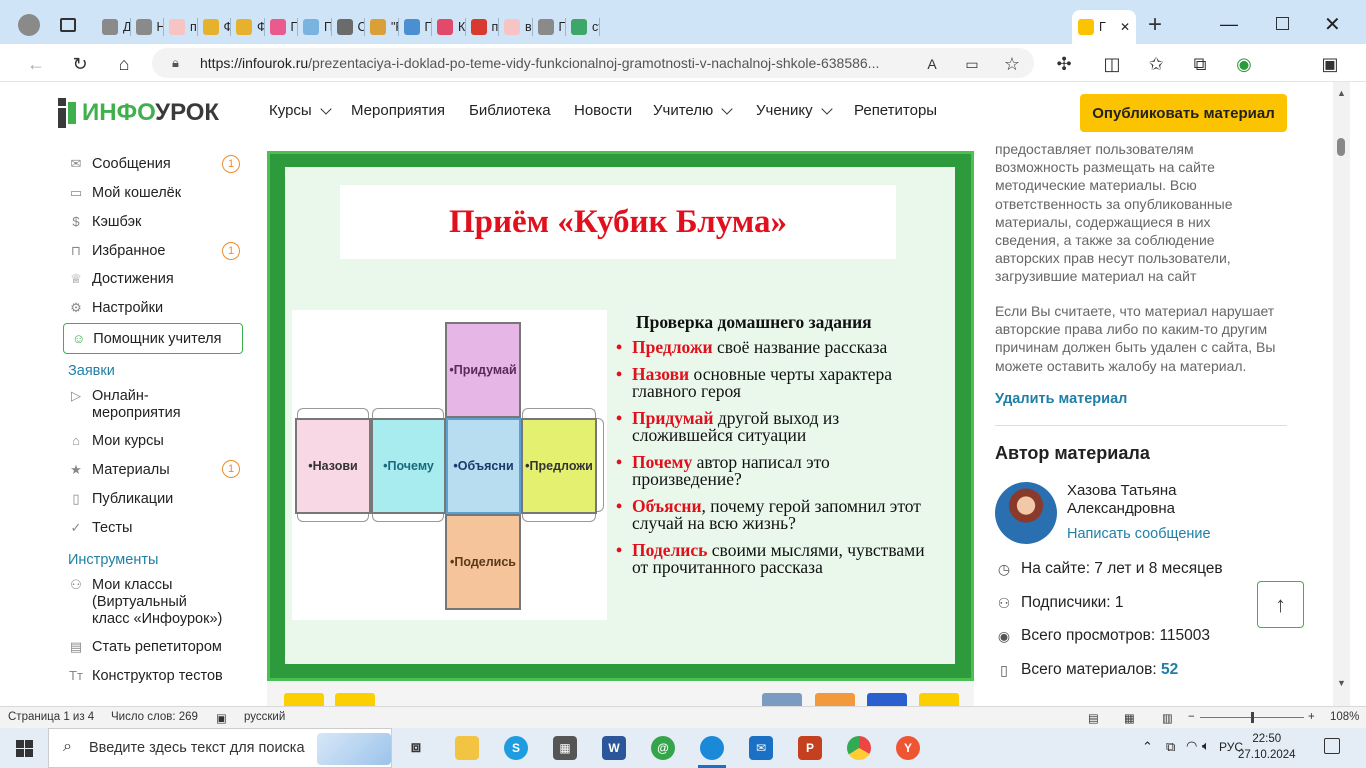  Describe the element at coordinates (221, 718) in the screenshot. I see `proofing-icon: ▣` at that location.